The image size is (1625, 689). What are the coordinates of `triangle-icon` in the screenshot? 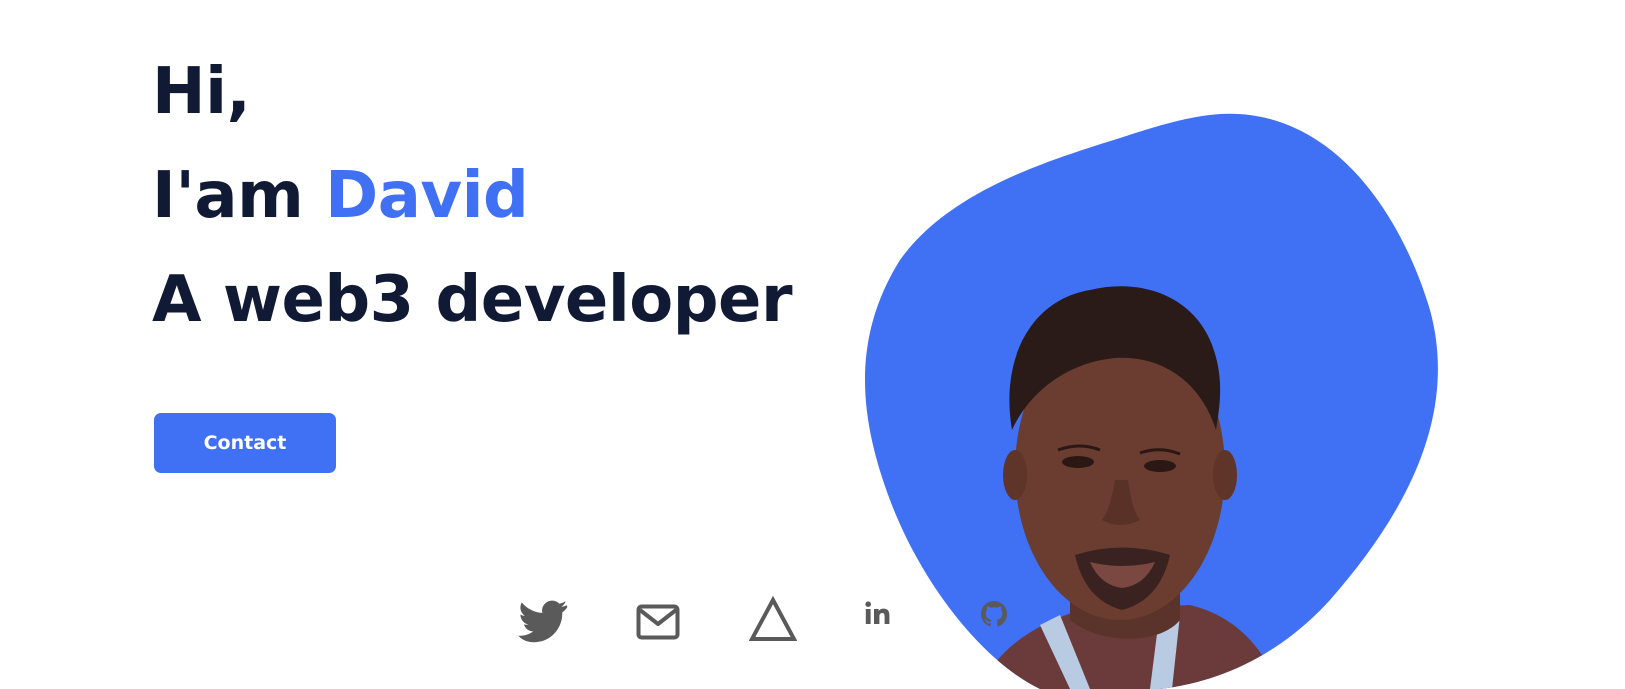 It's located at (773, 618).